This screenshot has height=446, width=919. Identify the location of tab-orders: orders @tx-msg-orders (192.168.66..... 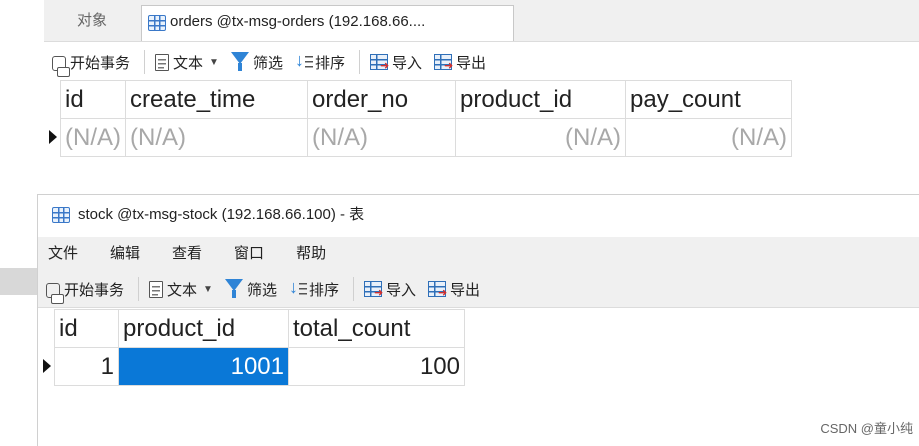
(327, 23).